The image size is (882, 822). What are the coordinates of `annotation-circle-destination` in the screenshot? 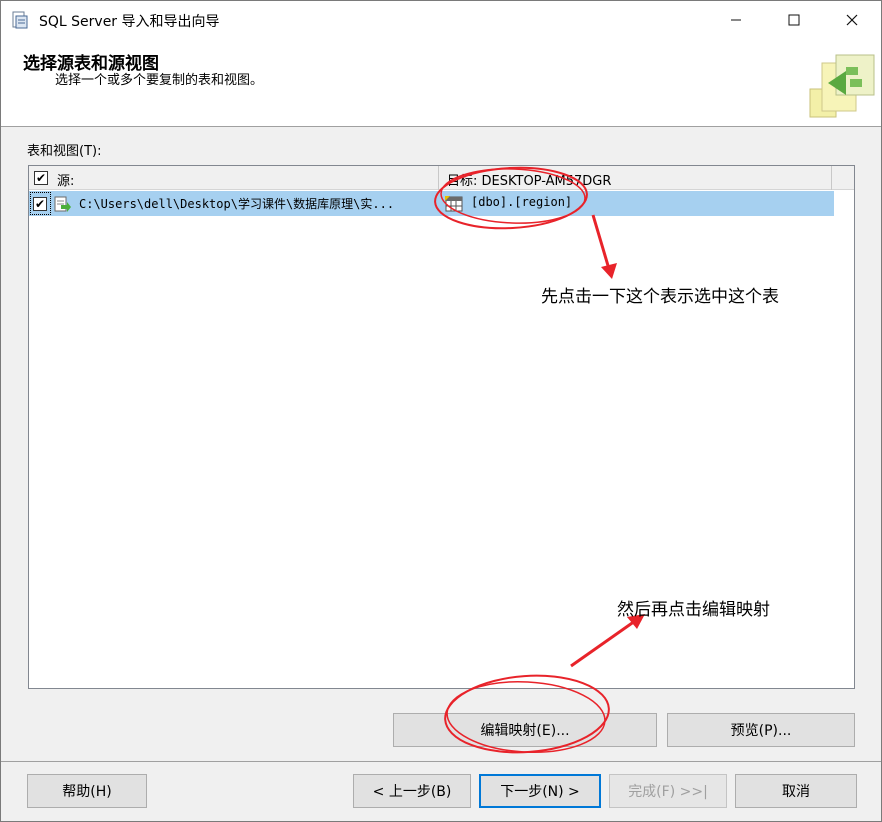 It's located at (511, 198).